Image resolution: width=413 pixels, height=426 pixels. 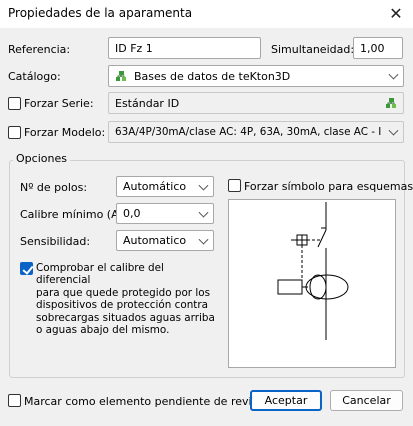 I want to click on sensibilidad-label: Sensibilidad:, so click(x=55, y=241).